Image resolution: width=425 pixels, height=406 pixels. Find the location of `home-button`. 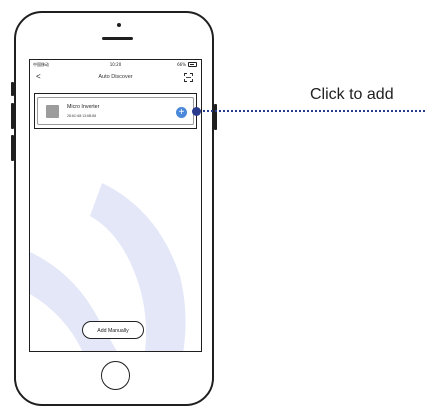

home-button is located at coordinates (115, 375).